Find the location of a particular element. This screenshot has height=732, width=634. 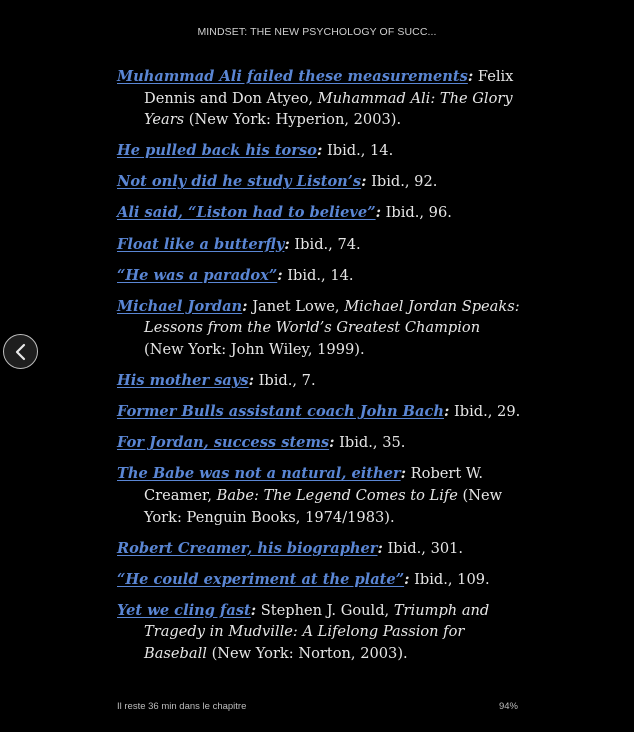

endnote-publication: (New York: Norton, 2003). is located at coordinates (307, 653).